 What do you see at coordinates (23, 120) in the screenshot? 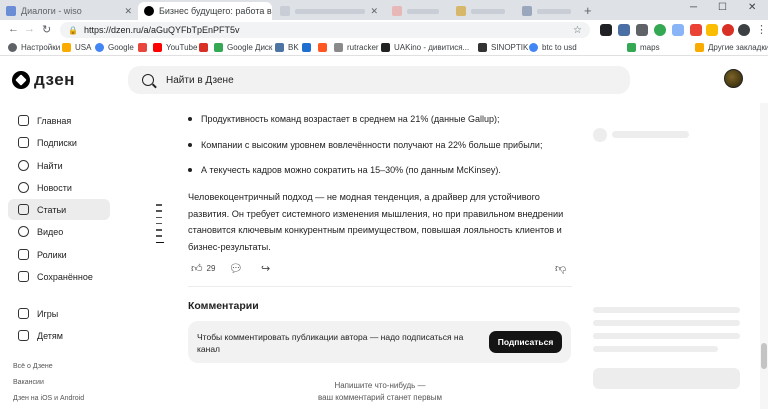
I see `home-icon` at bounding box center [23, 120].